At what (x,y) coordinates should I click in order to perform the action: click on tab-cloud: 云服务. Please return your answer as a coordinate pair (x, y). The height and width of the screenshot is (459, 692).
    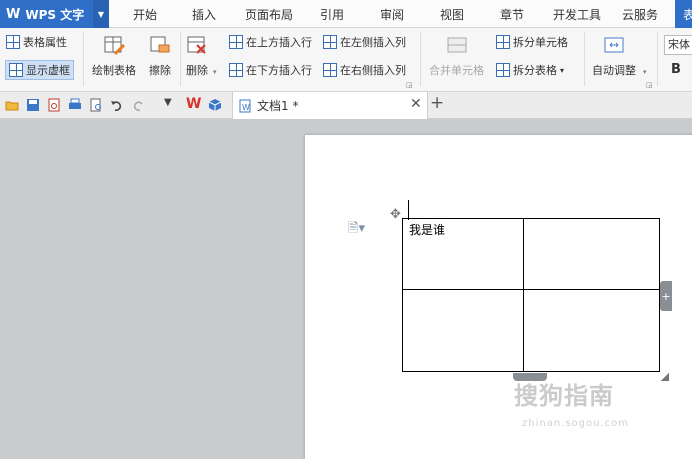
    Looking at the image, I should click on (640, 14).